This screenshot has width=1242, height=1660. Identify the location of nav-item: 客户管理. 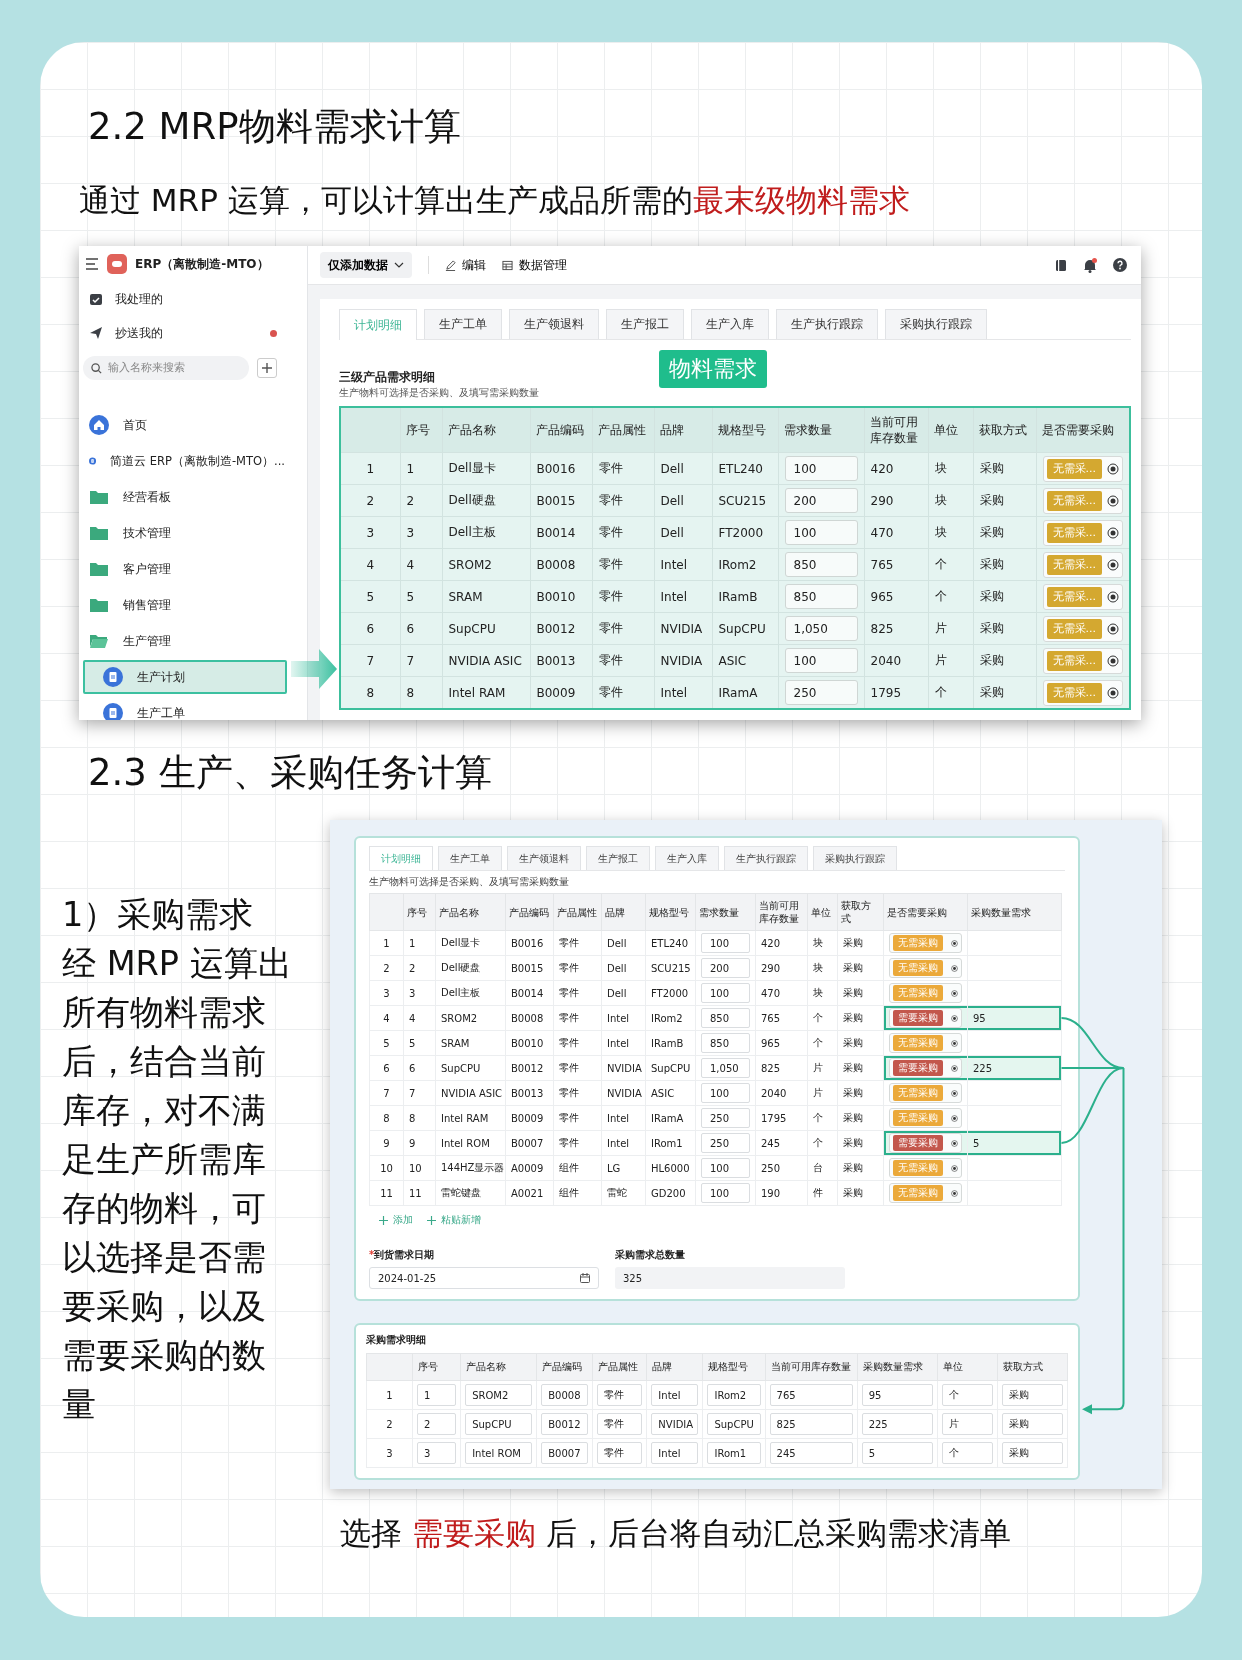
(185, 569).